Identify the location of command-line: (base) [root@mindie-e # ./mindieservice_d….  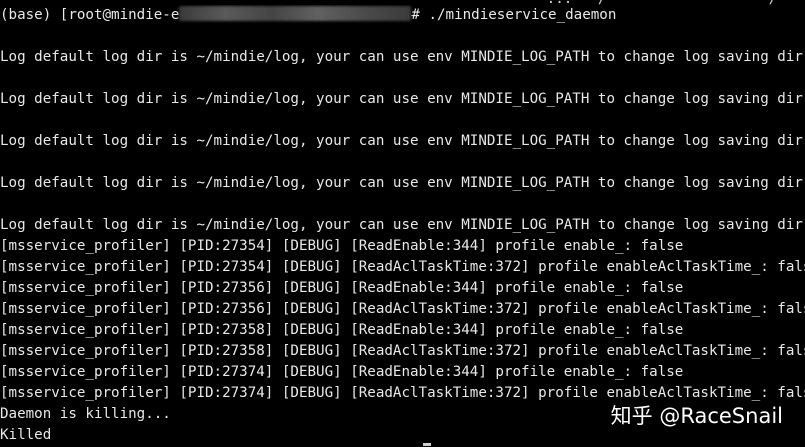
(402, 15).